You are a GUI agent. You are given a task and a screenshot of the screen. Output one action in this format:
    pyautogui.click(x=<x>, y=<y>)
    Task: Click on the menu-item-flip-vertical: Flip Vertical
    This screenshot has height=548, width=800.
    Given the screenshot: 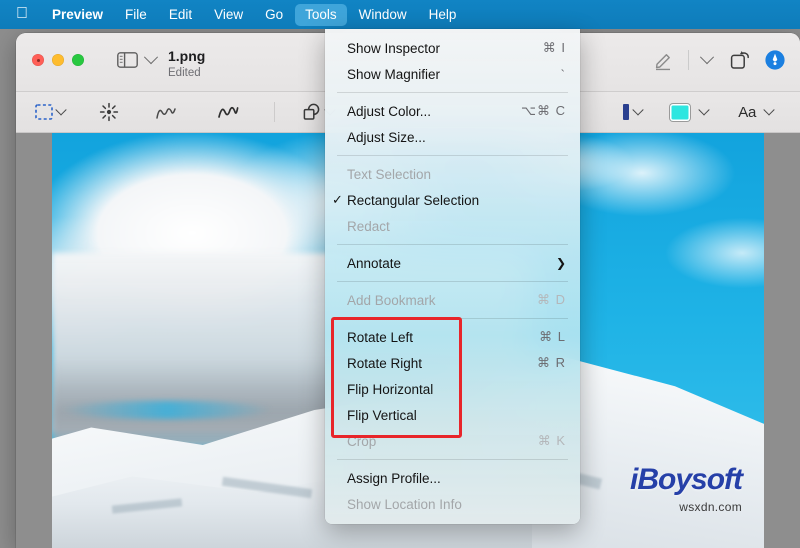 What is the action you would take?
    pyautogui.click(x=452, y=415)
    